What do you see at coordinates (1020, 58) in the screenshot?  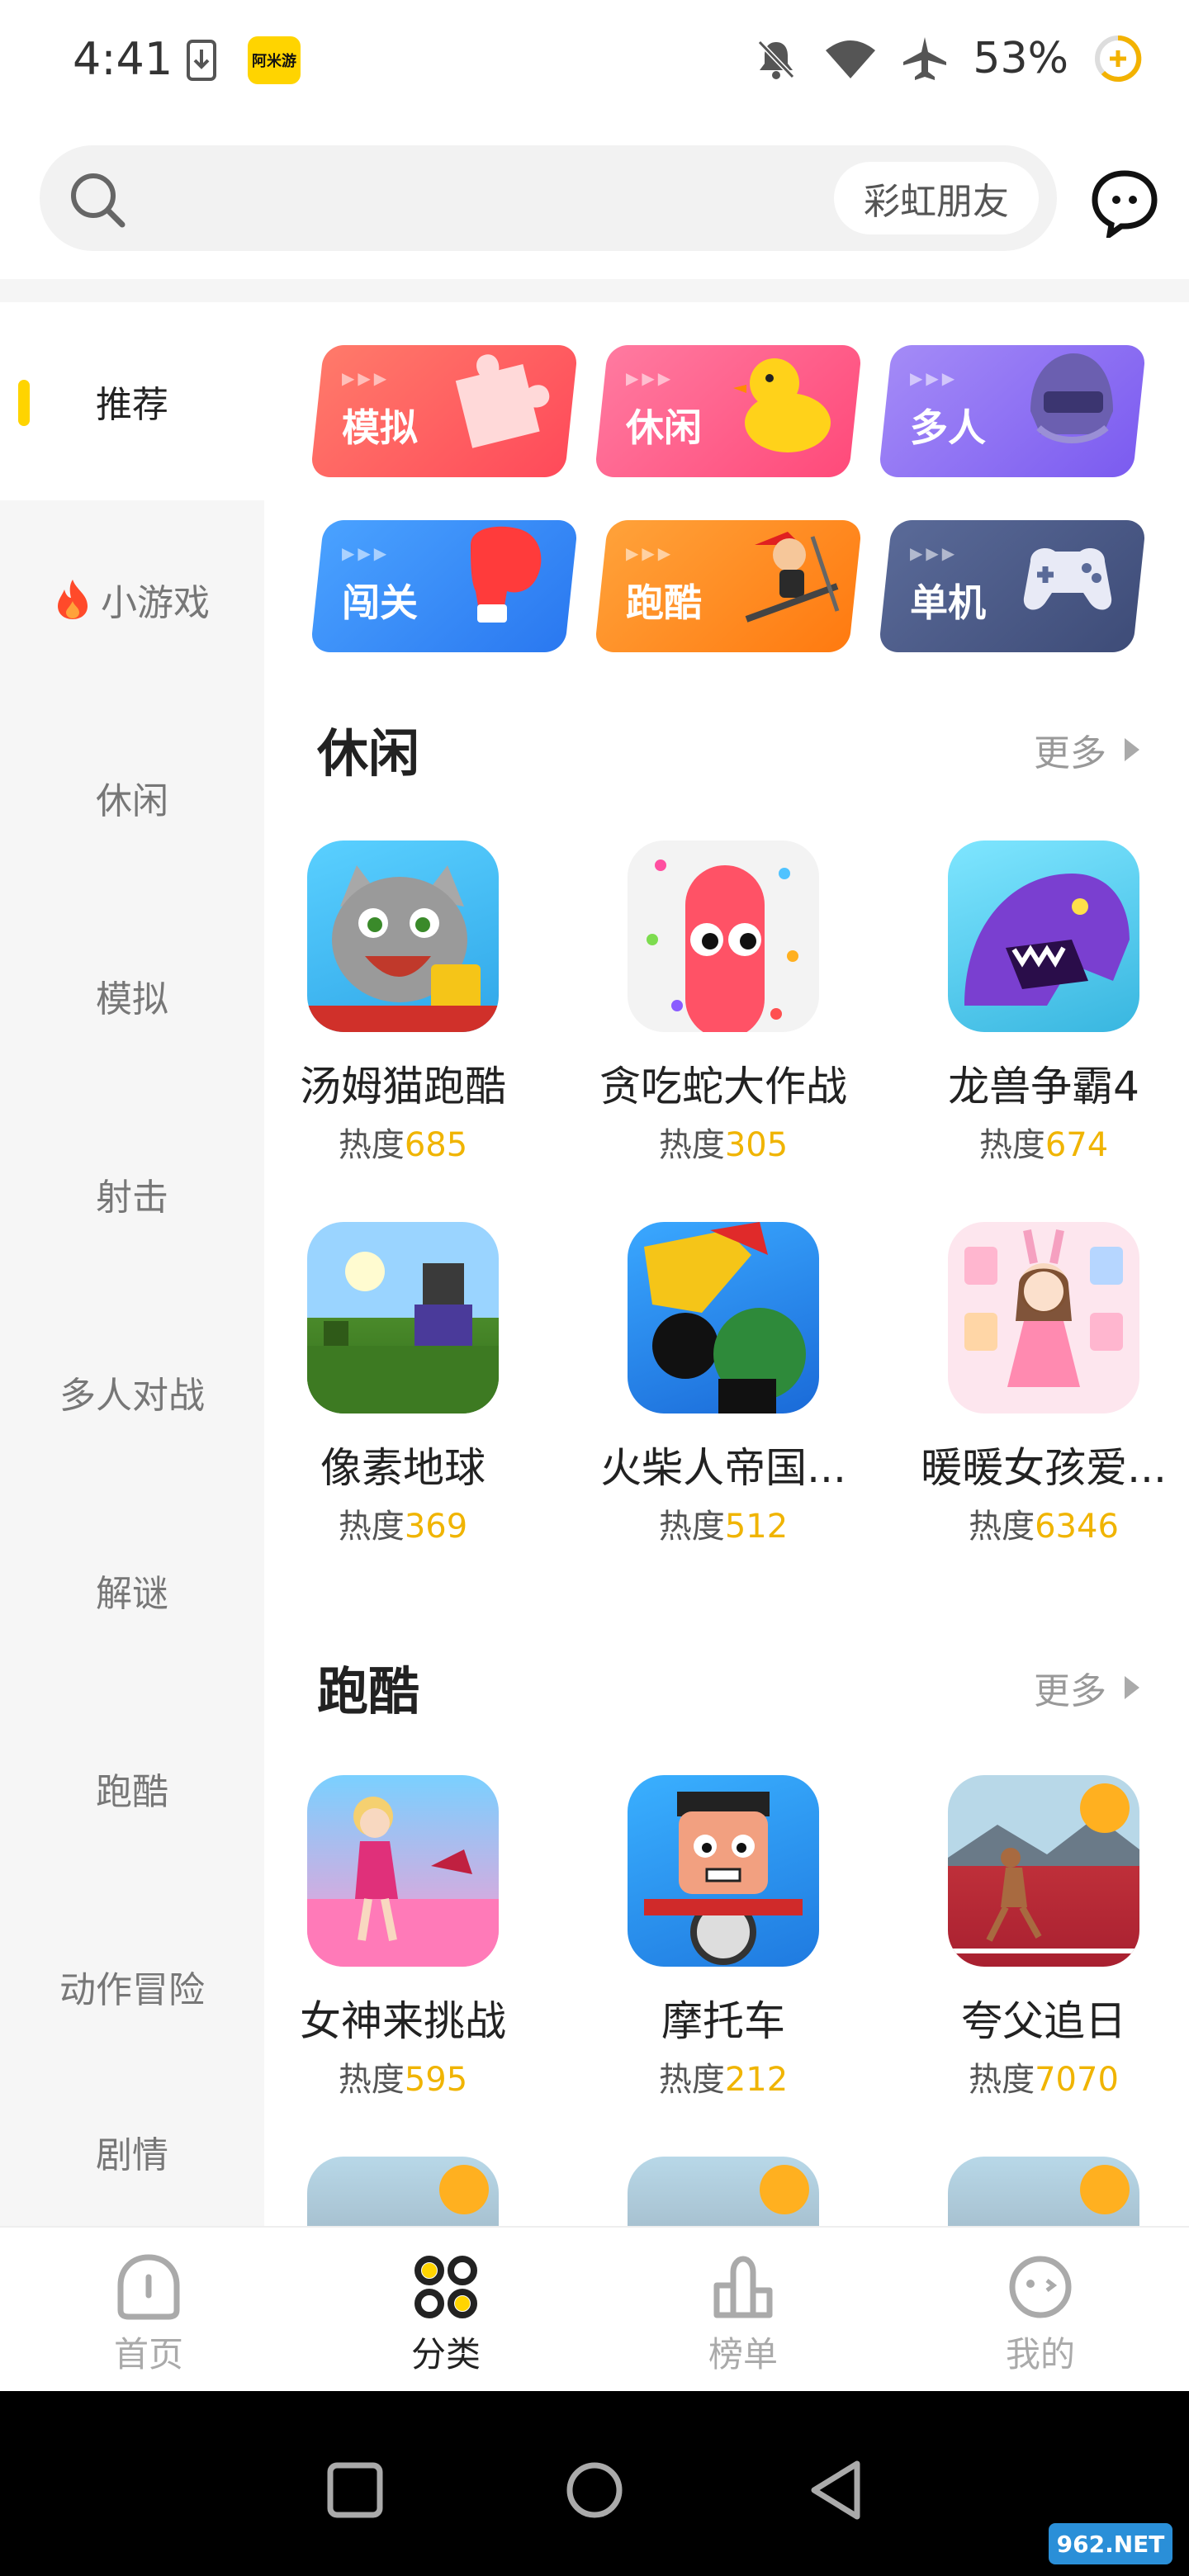 I see `battery-percent: 53%` at bounding box center [1020, 58].